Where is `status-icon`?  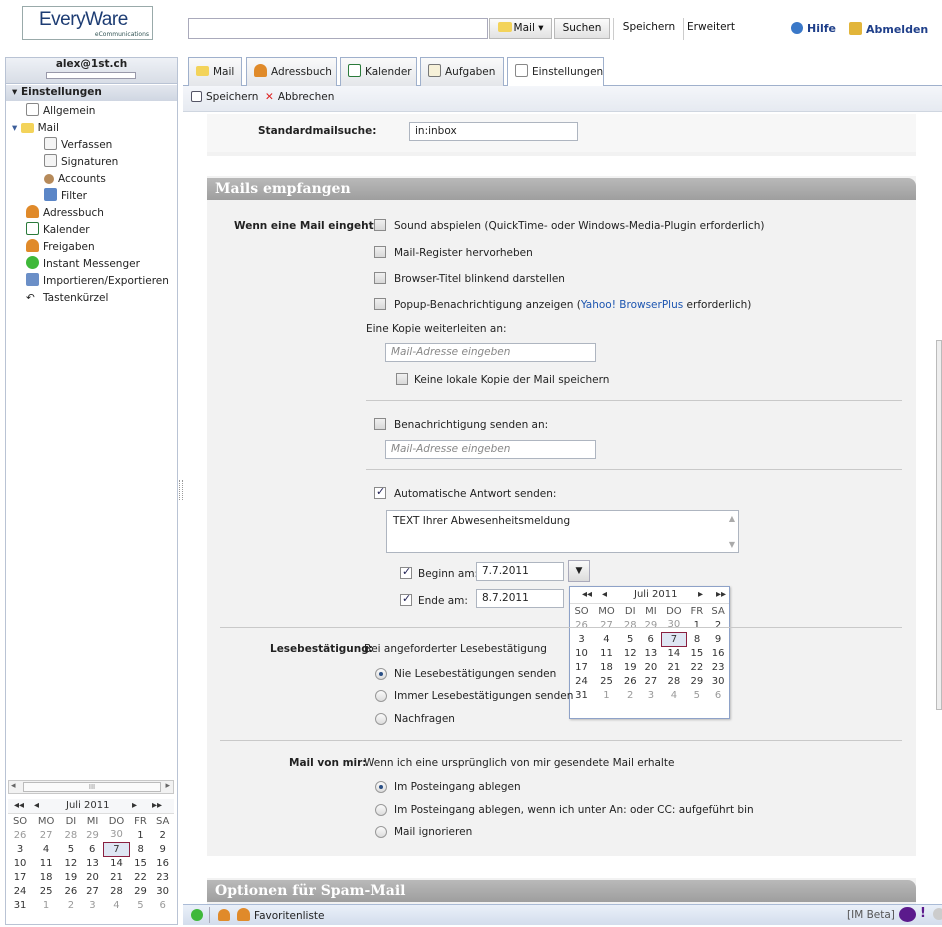
status-icon is located at coordinates (937, 914).